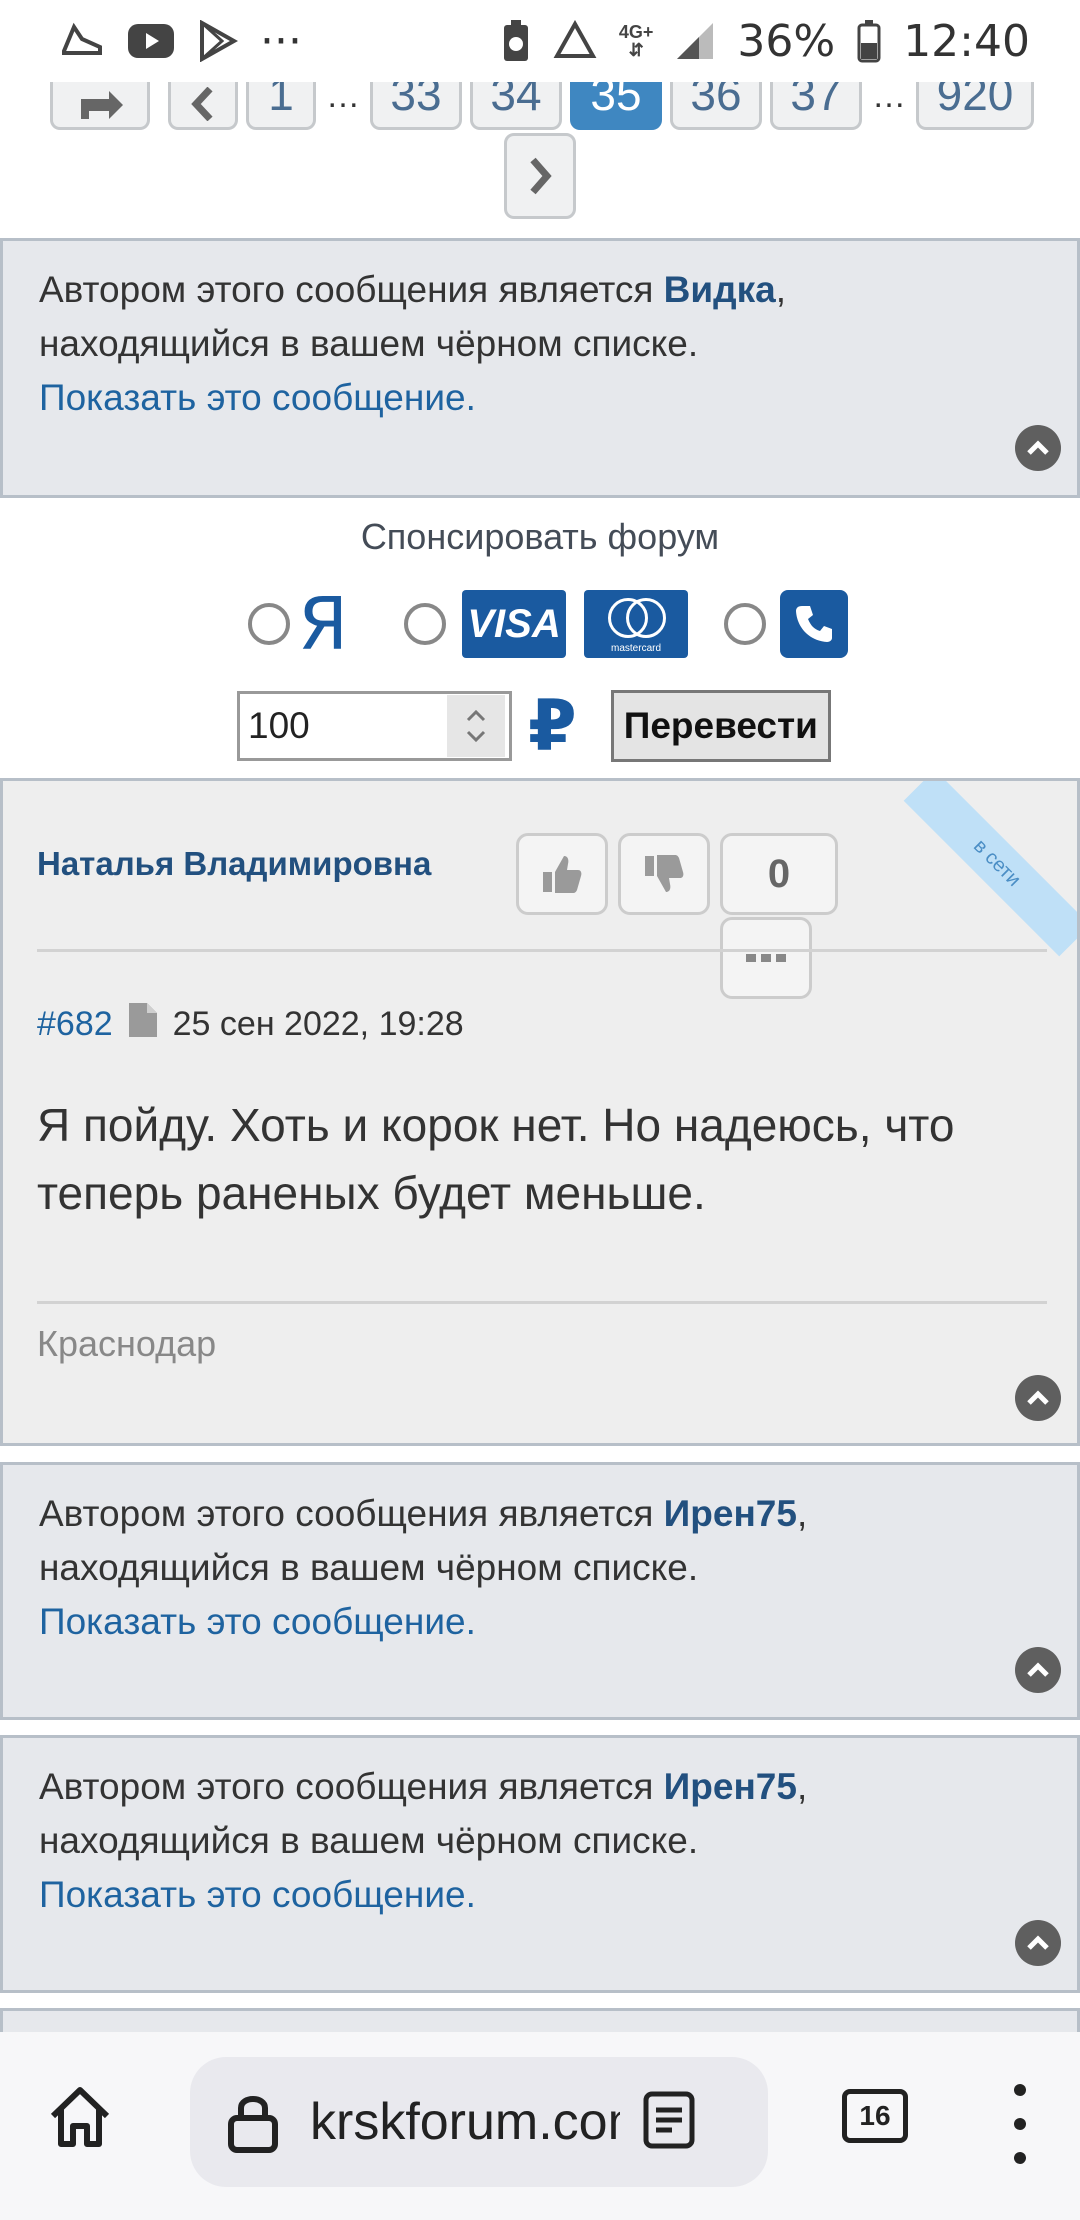  I want to click on post-meta: #682 25 сен 2022, 19:28, so click(250, 1024).